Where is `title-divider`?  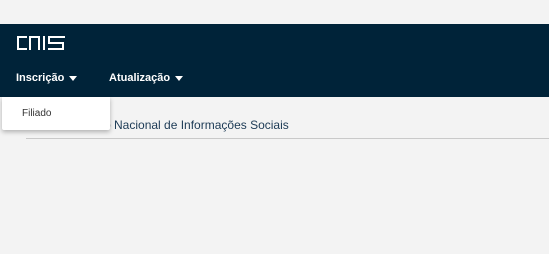
title-divider is located at coordinates (287, 138).